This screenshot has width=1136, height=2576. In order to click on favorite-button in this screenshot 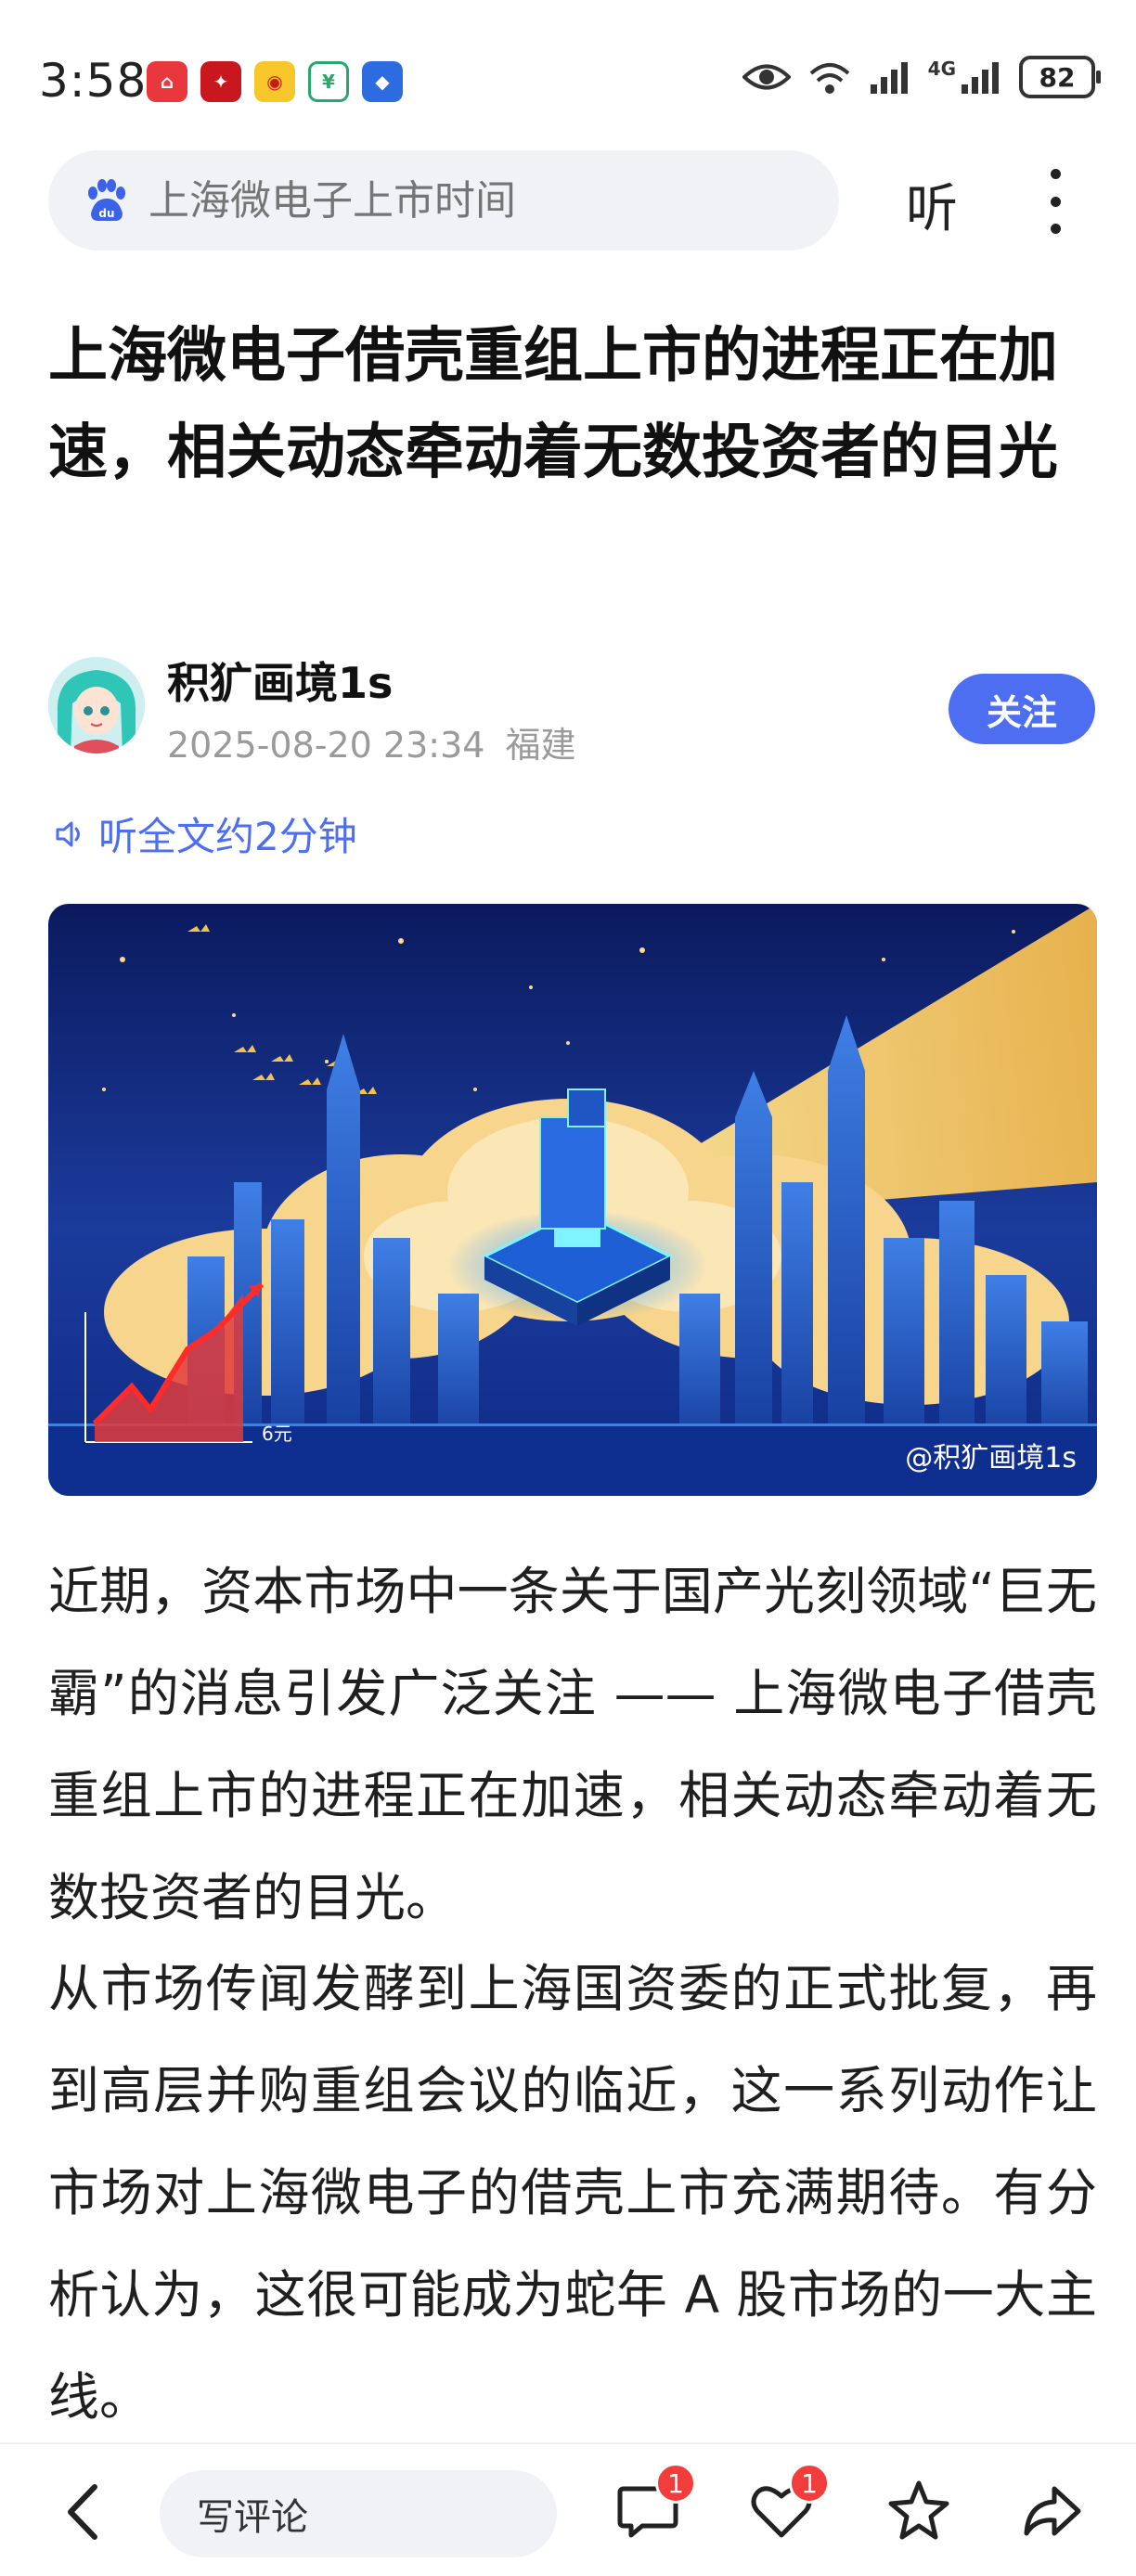, I will do `click(919, 2511)`.